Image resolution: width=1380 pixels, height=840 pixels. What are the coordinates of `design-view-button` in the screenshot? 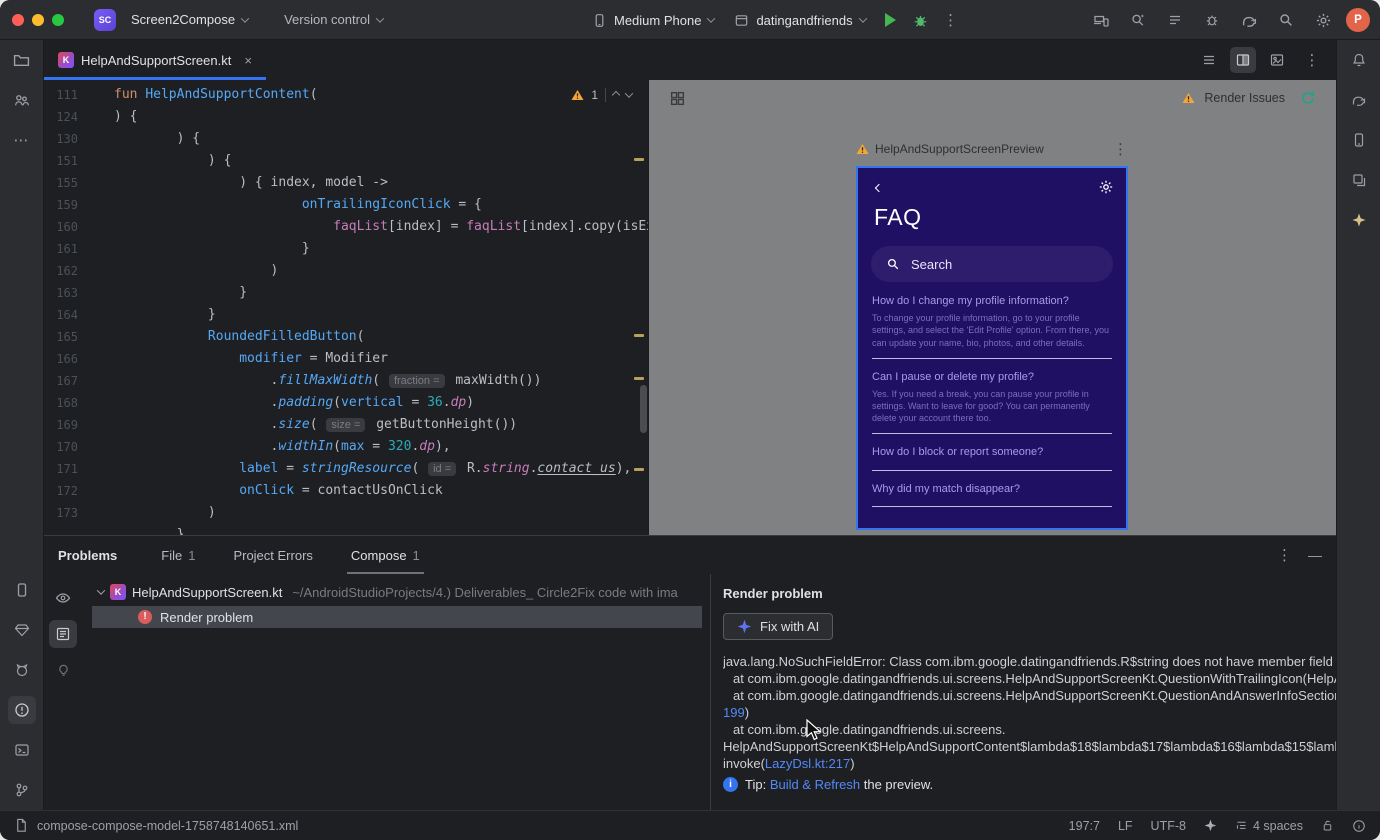 It's located at (1277, 60).